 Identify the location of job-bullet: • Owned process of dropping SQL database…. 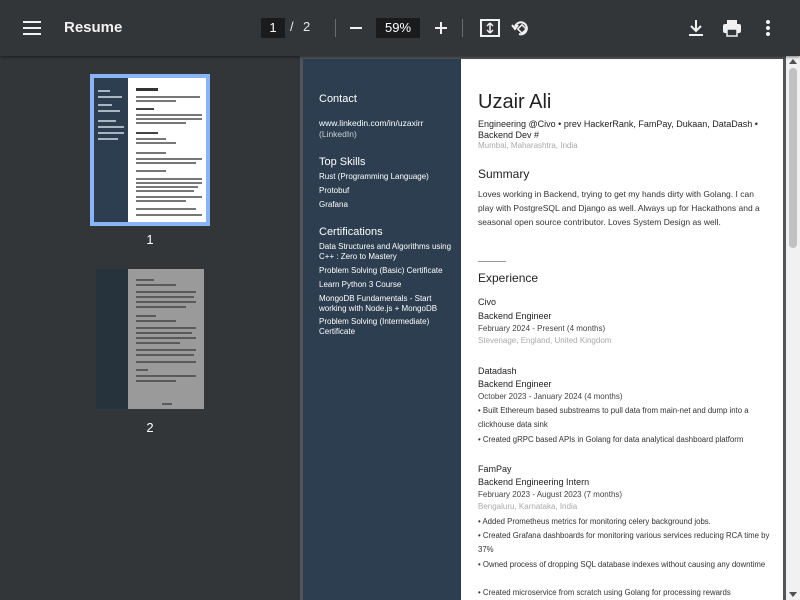
(622, 564).